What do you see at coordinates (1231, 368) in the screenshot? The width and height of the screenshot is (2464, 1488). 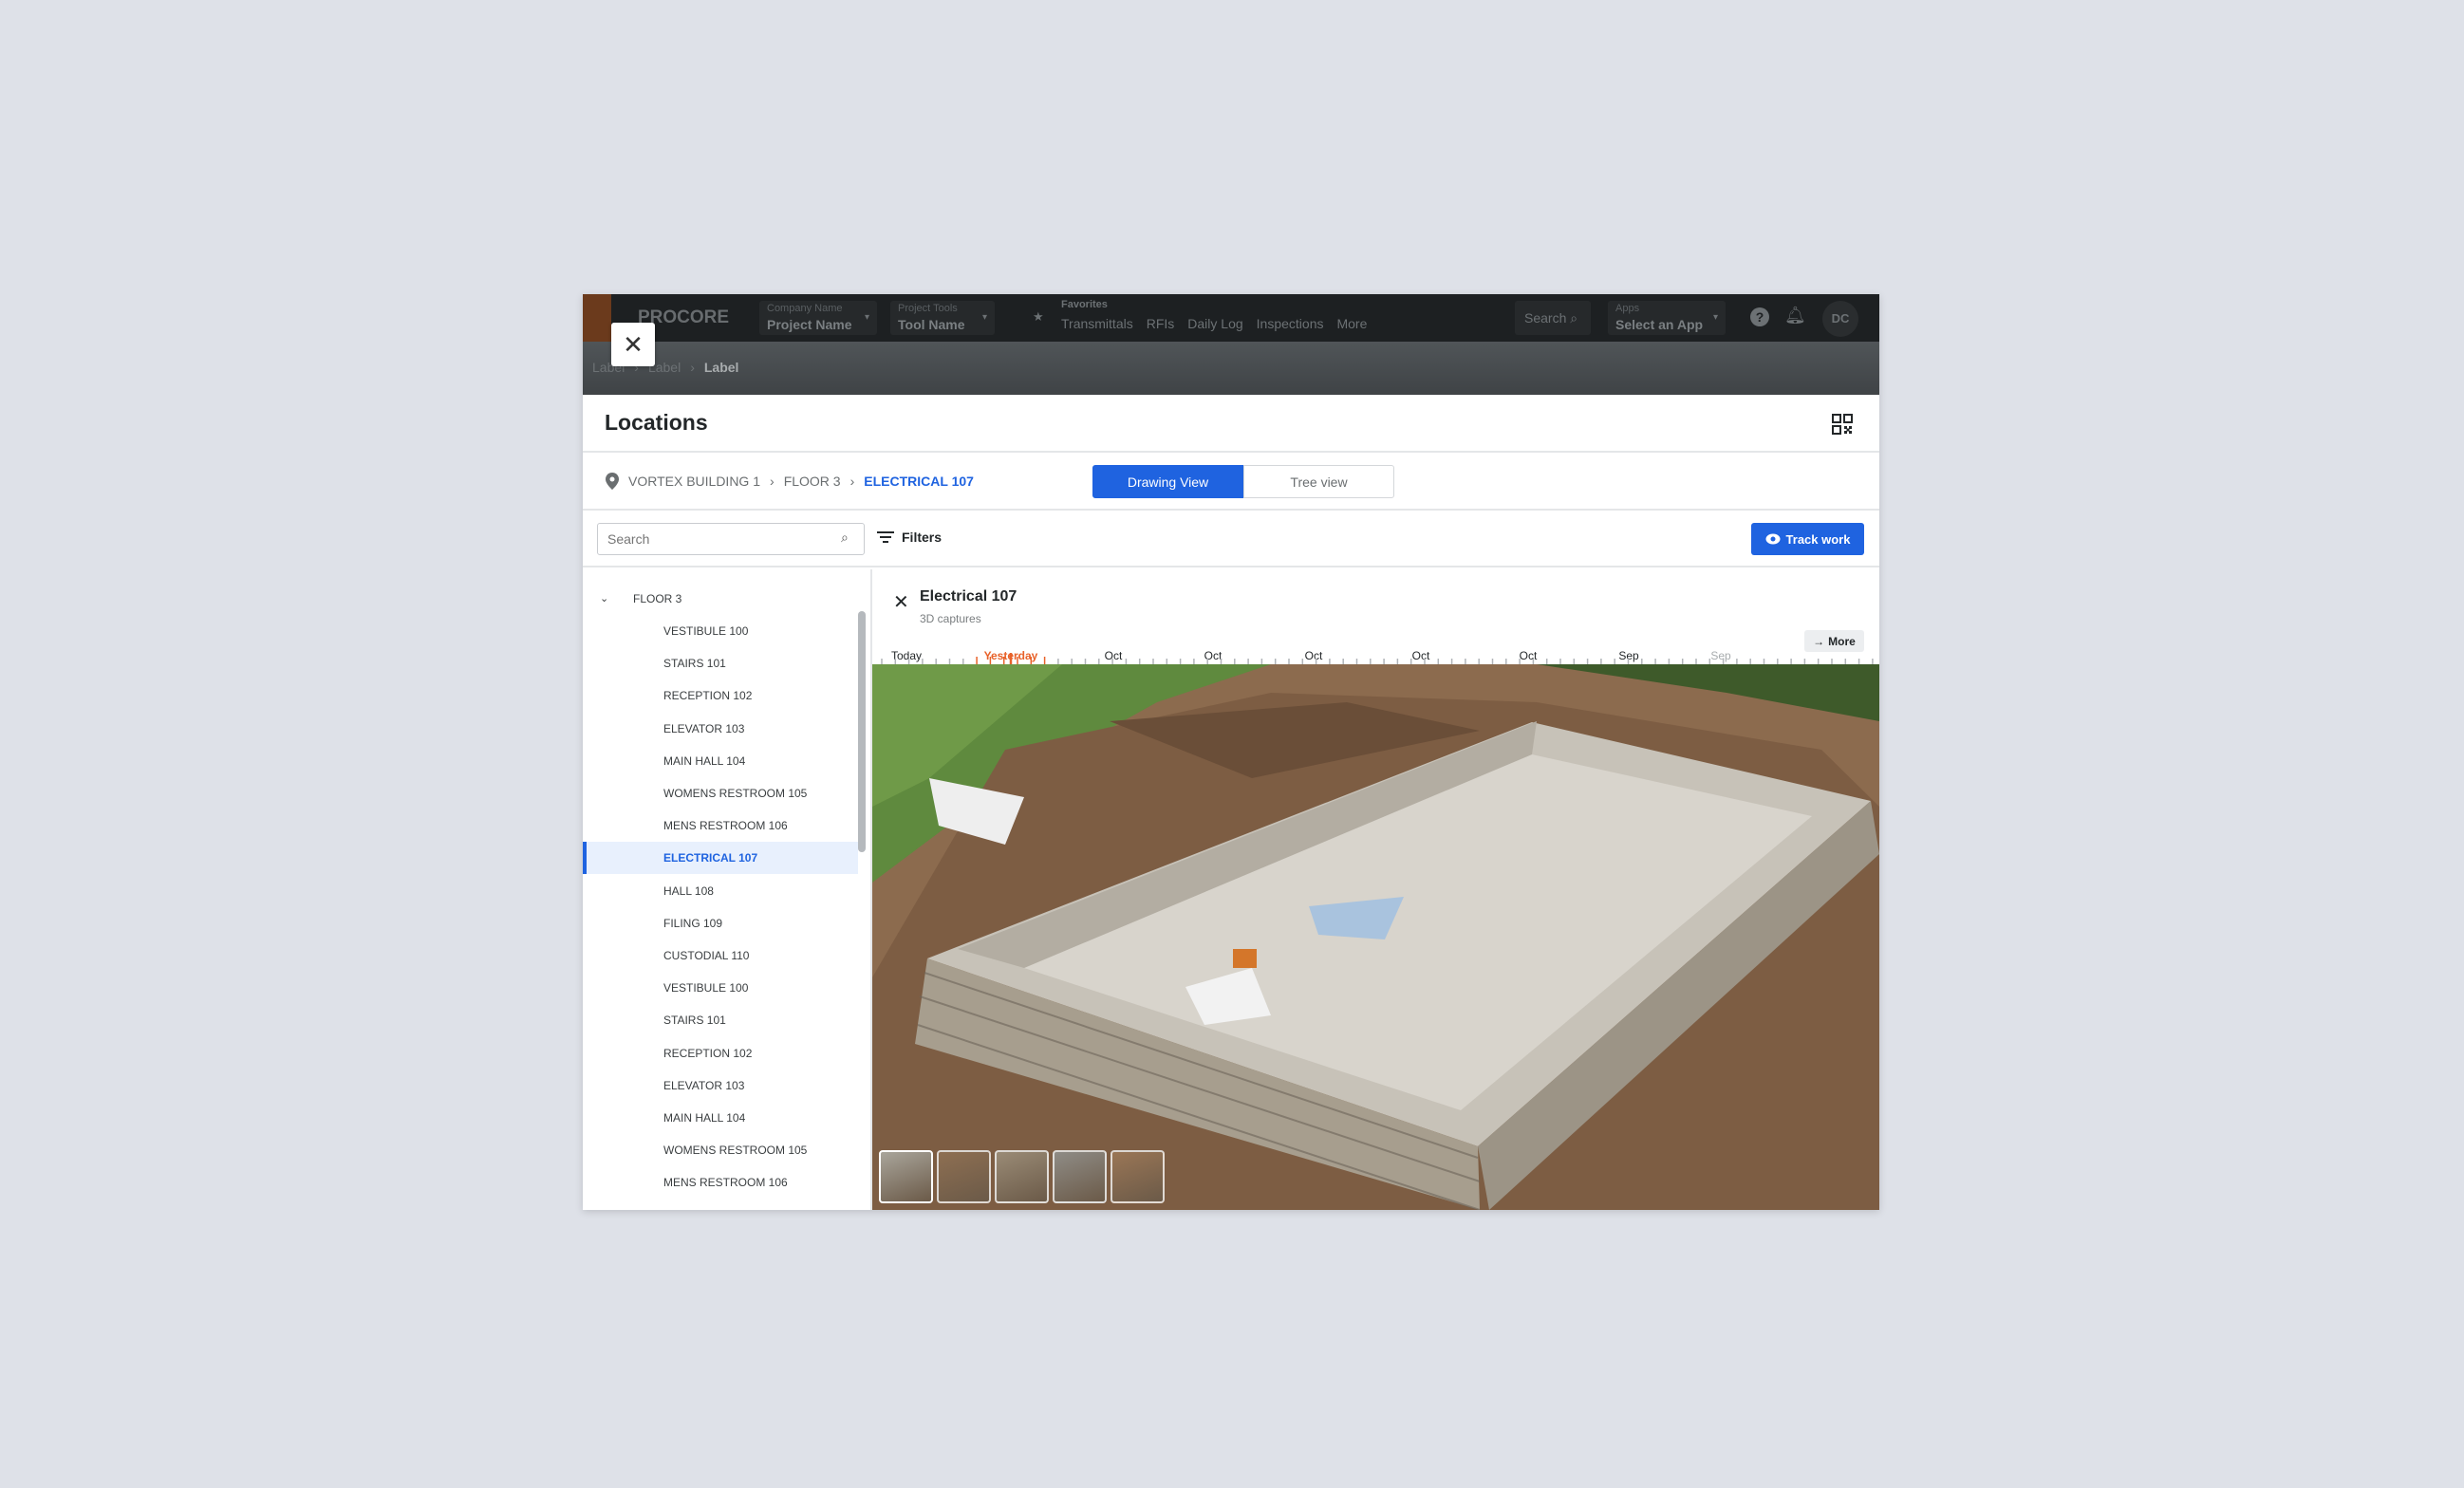 I see `page-breadcrumb-band: Label › Label › Label` at bounding box center [1231, 368].